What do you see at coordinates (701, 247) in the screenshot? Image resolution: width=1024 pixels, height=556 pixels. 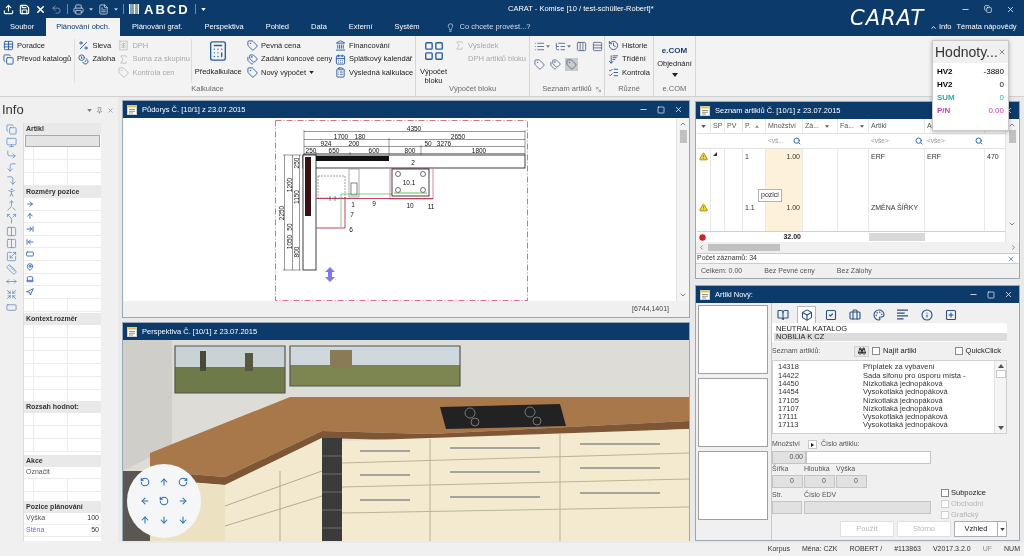 I see `scroll-left-icon` at bounding box center [701, 247].